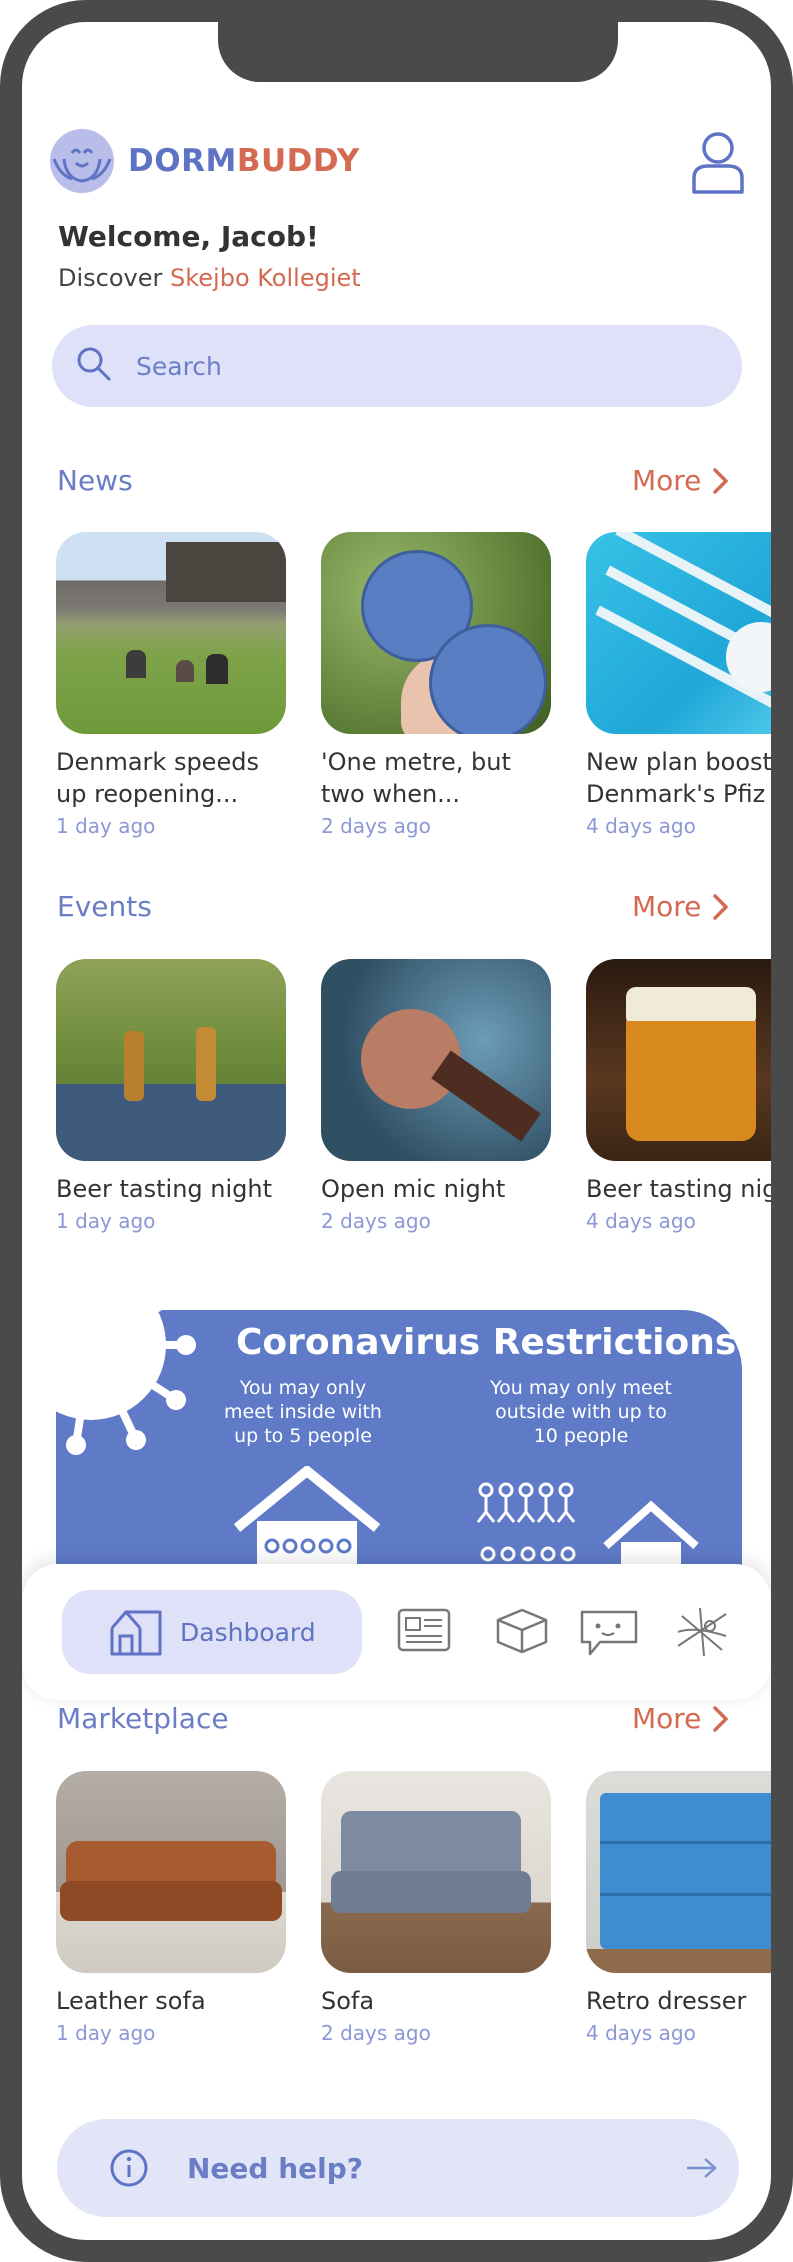  Describe the element at coordinates (104, 906) in the screenshot. I see `events-section-title: Events` at that location.